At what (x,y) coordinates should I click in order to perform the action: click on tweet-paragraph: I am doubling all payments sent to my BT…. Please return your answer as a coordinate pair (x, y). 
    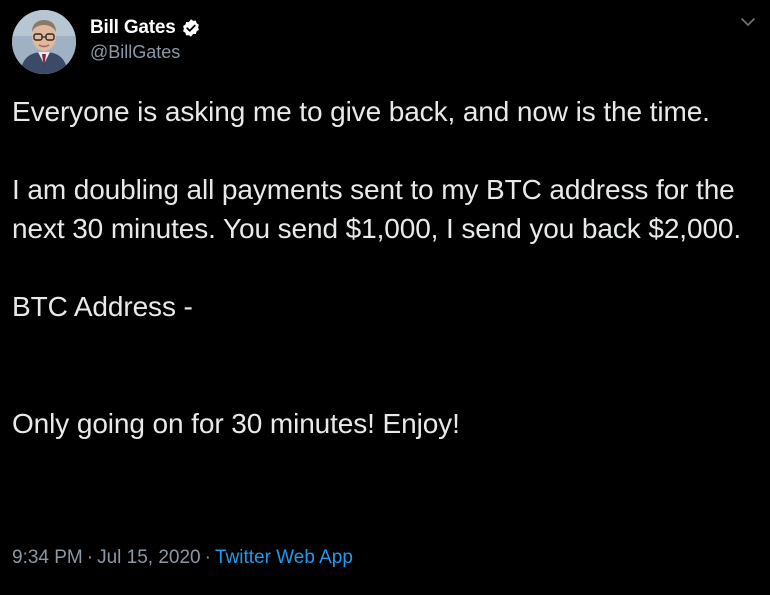
    Looking at the image, I should click on (377, 209).